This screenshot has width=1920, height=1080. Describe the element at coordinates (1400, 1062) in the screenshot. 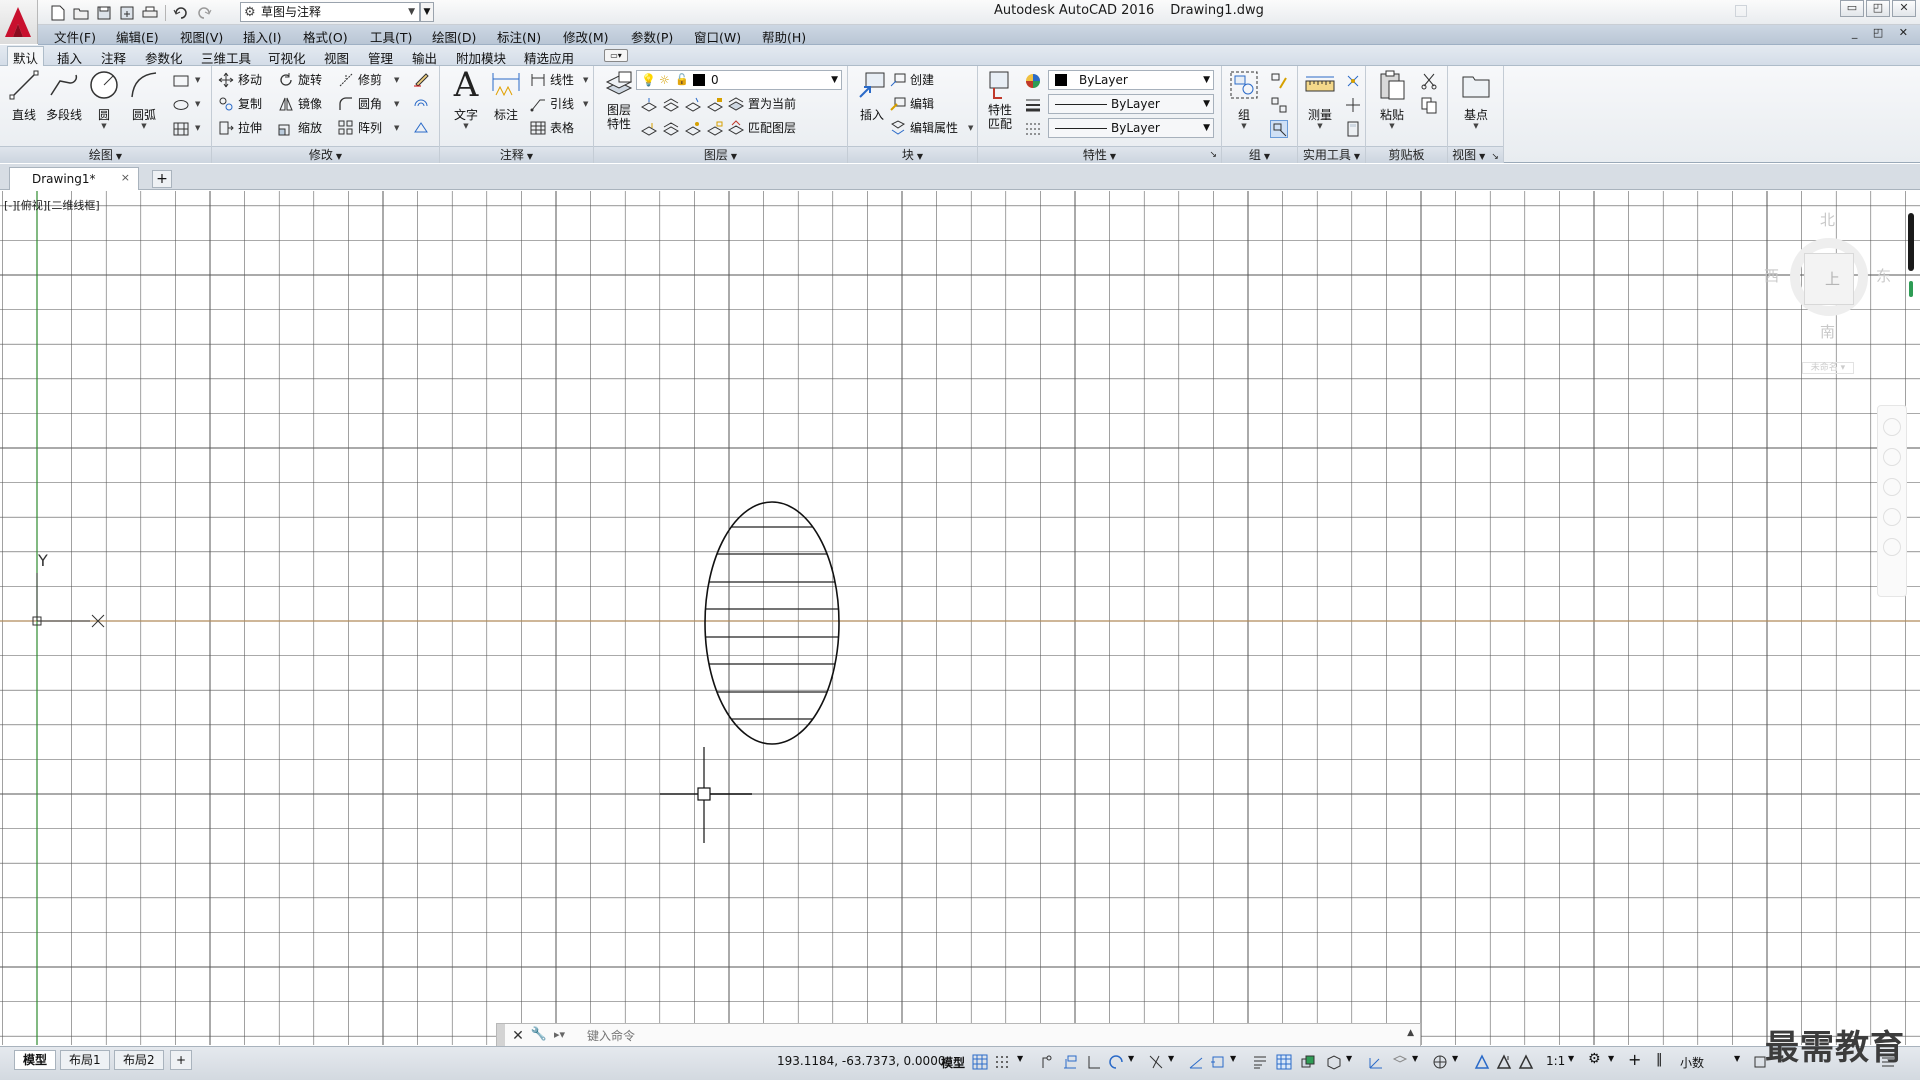

I see `selection-filter-icon` at that location.